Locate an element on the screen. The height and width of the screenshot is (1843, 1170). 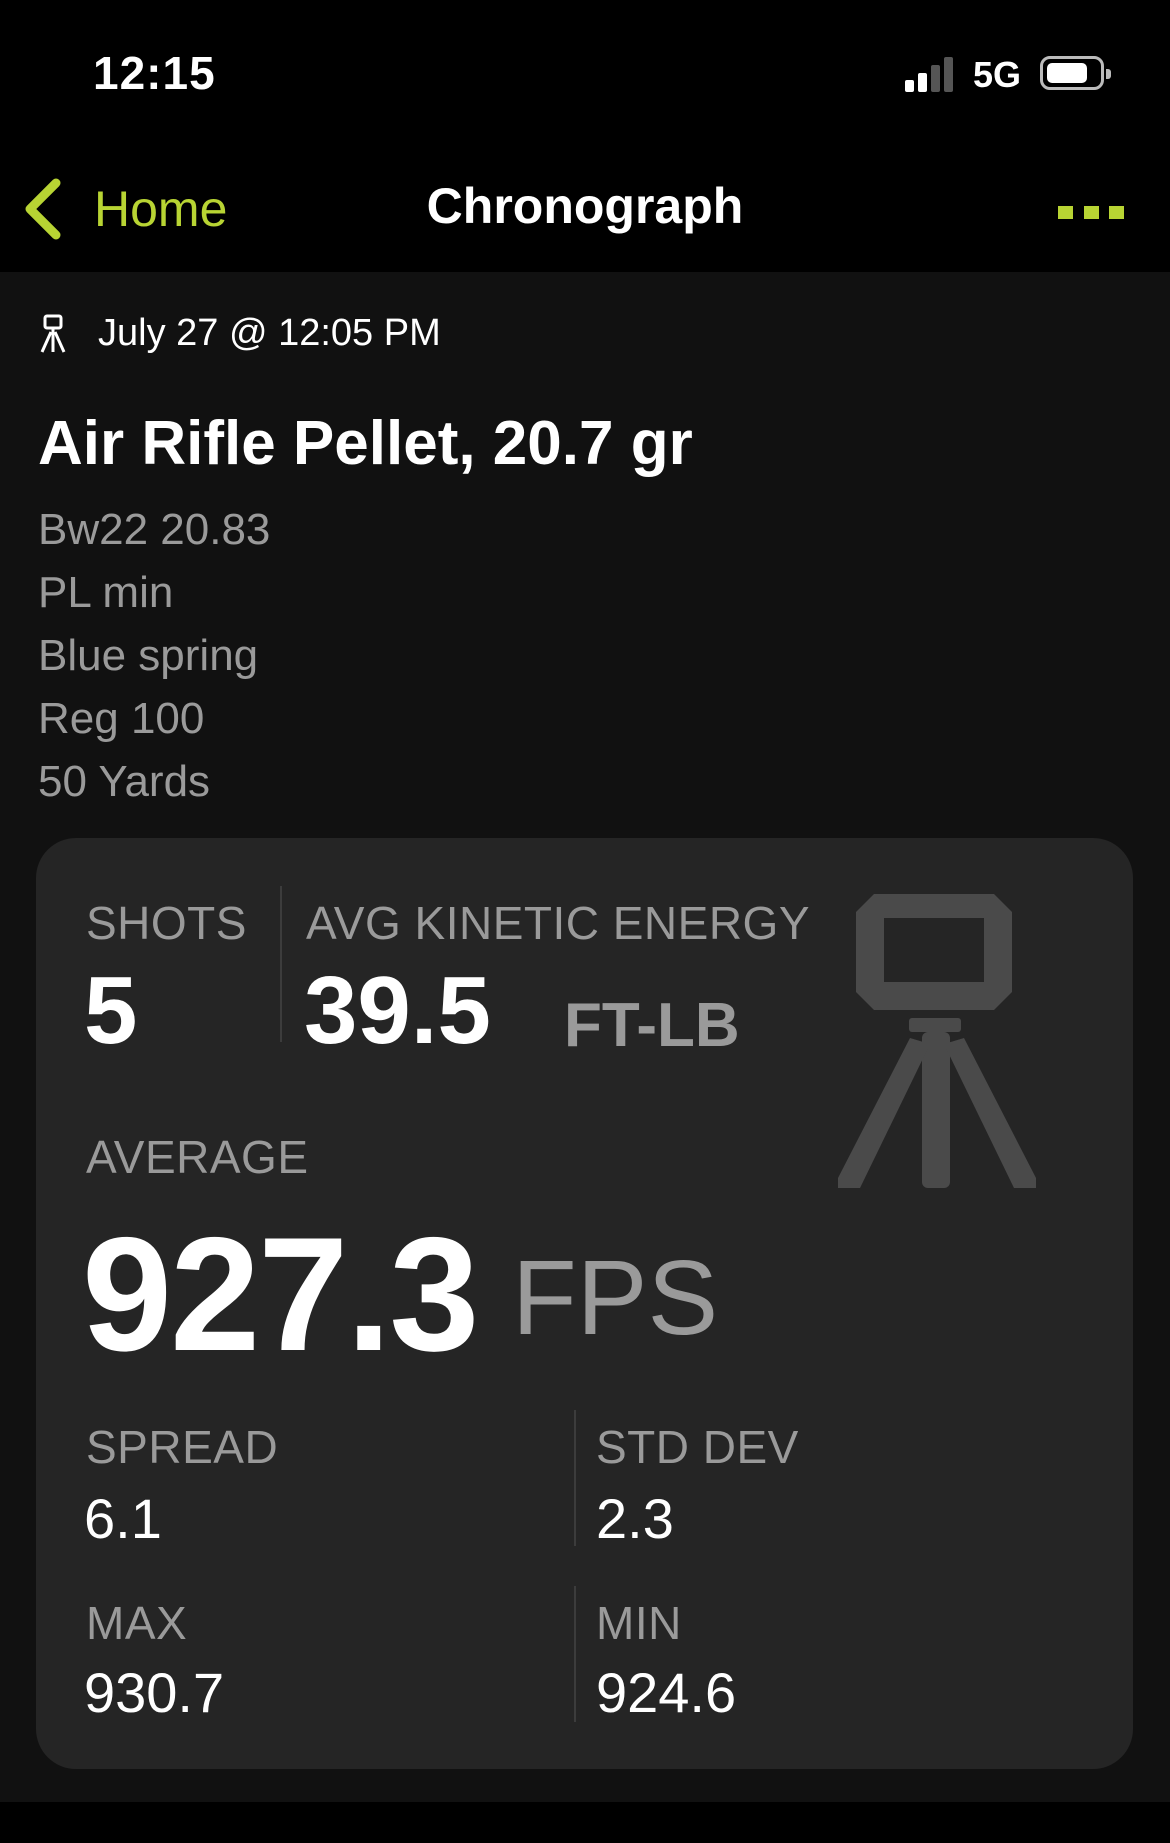
more-options-button is located at coordinates (1091, 212).